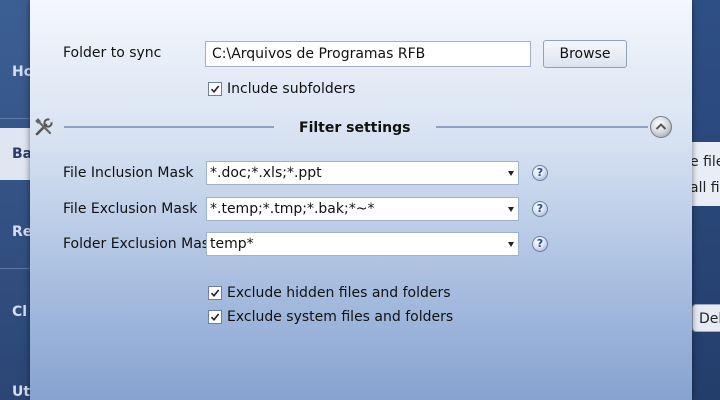 This screenshot has height=400, width=720. I want to click on file-inclusion-mask-select: *.doc;*.xls;*.ppt, so click(362, 173).